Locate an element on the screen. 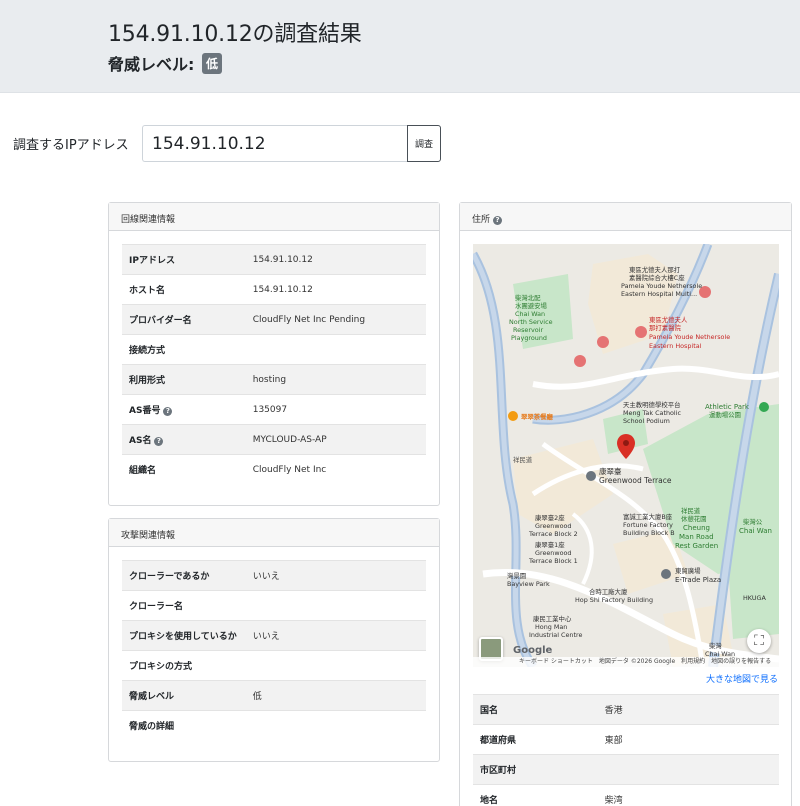 This screenshot has height=806, width=800. map-label: 運動場公園 is located at coordinates (725, 414).